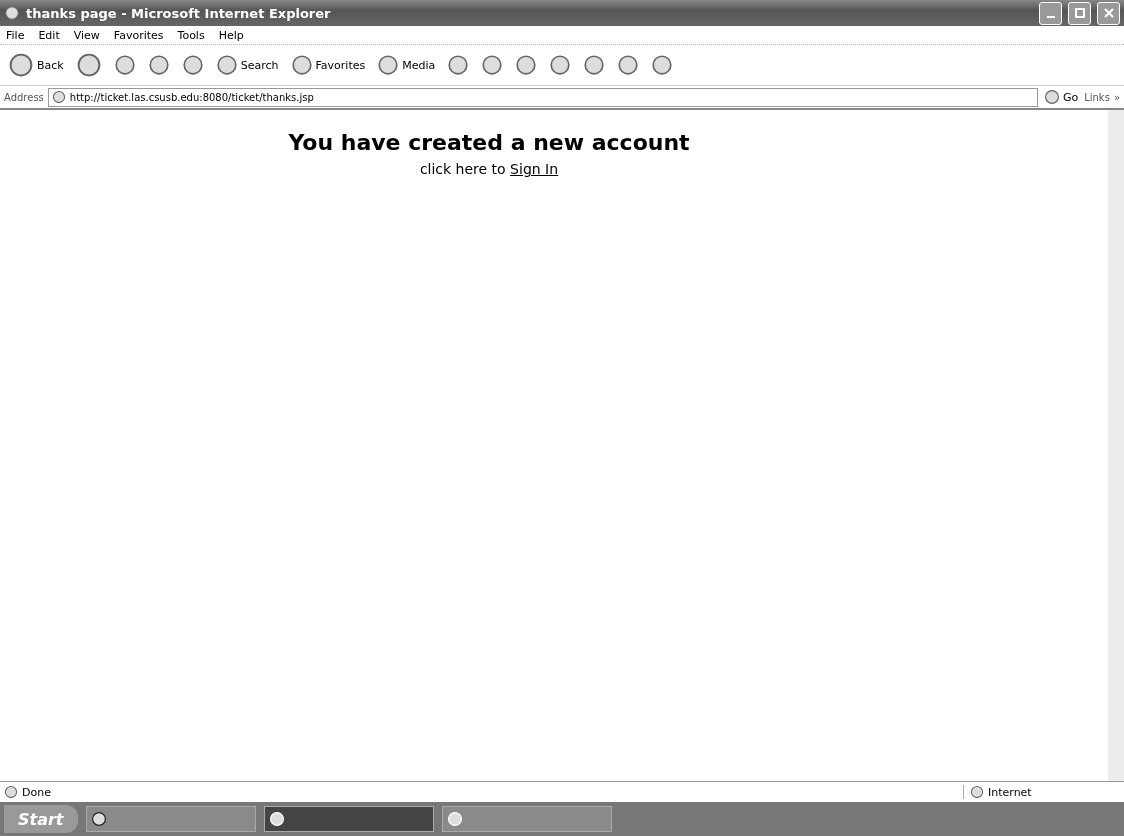 This screenshot has width=1124, height=836. Describe the element at coordinates (542, 97) in the screenshot. I see `address-field: http://ticket.las.csusb.edu:8080/ticket/thanks.jsp` at that location.